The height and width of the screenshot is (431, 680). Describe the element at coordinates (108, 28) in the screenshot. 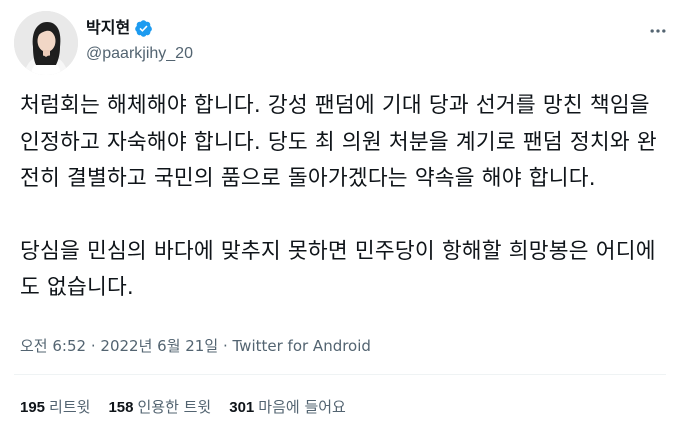

I see `display-name: 박지현` at that location.